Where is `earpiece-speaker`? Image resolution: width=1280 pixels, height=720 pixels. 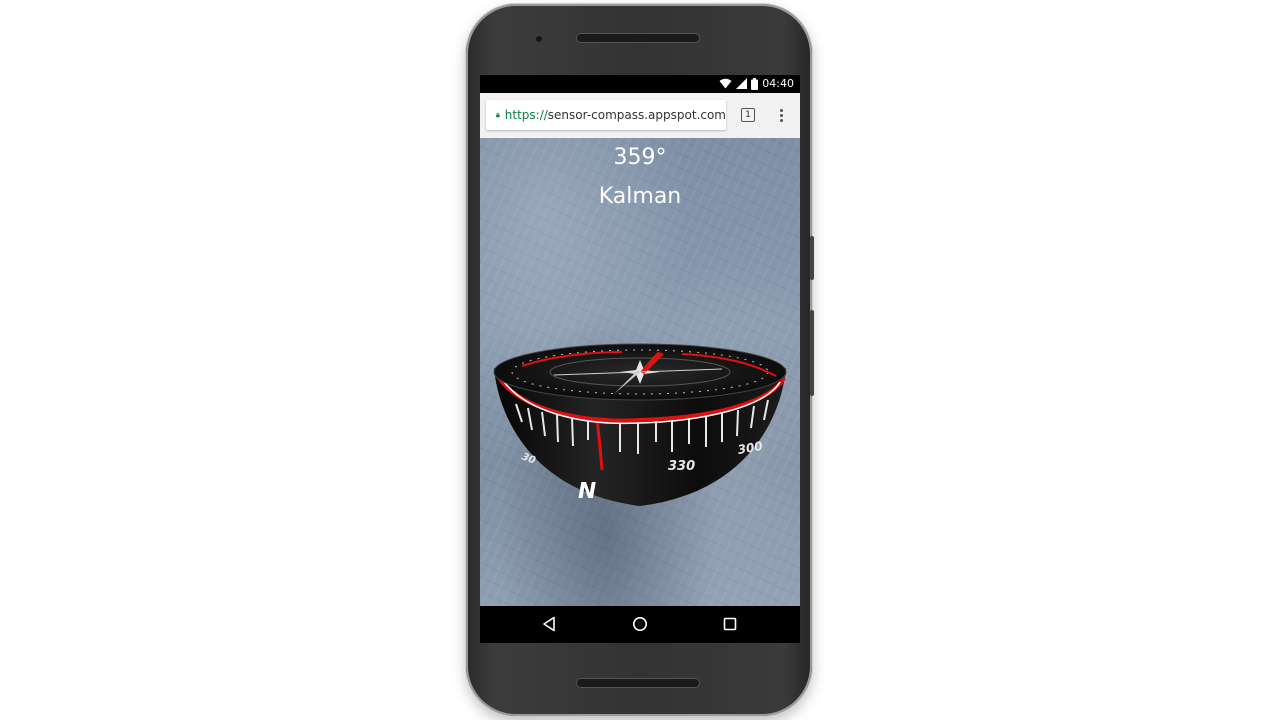 earpiece-speaker is located at coordinates (638, 38).